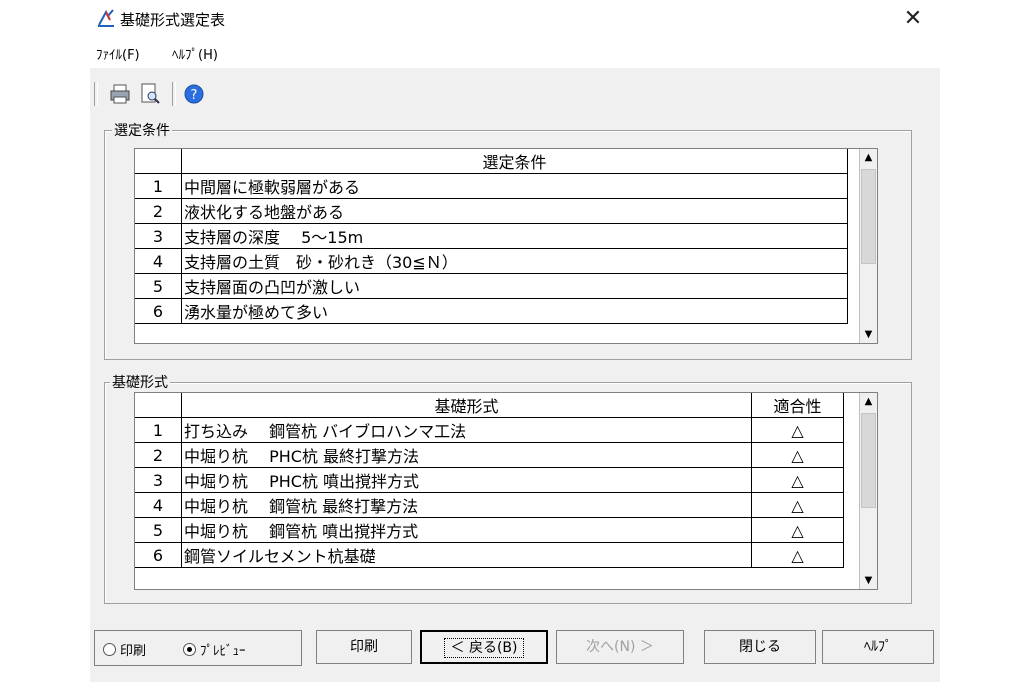 The height and width of the screenshot is (682, 1024). I want to click on bottom-button-bar: 印刷 ﾌﾟﾚﾋﾞｭｰ 印刷 ＜ 戻る(B) 次へ(N) ＞ 閉じる ﾍﾙﾌﾟ, so click(515, 648).